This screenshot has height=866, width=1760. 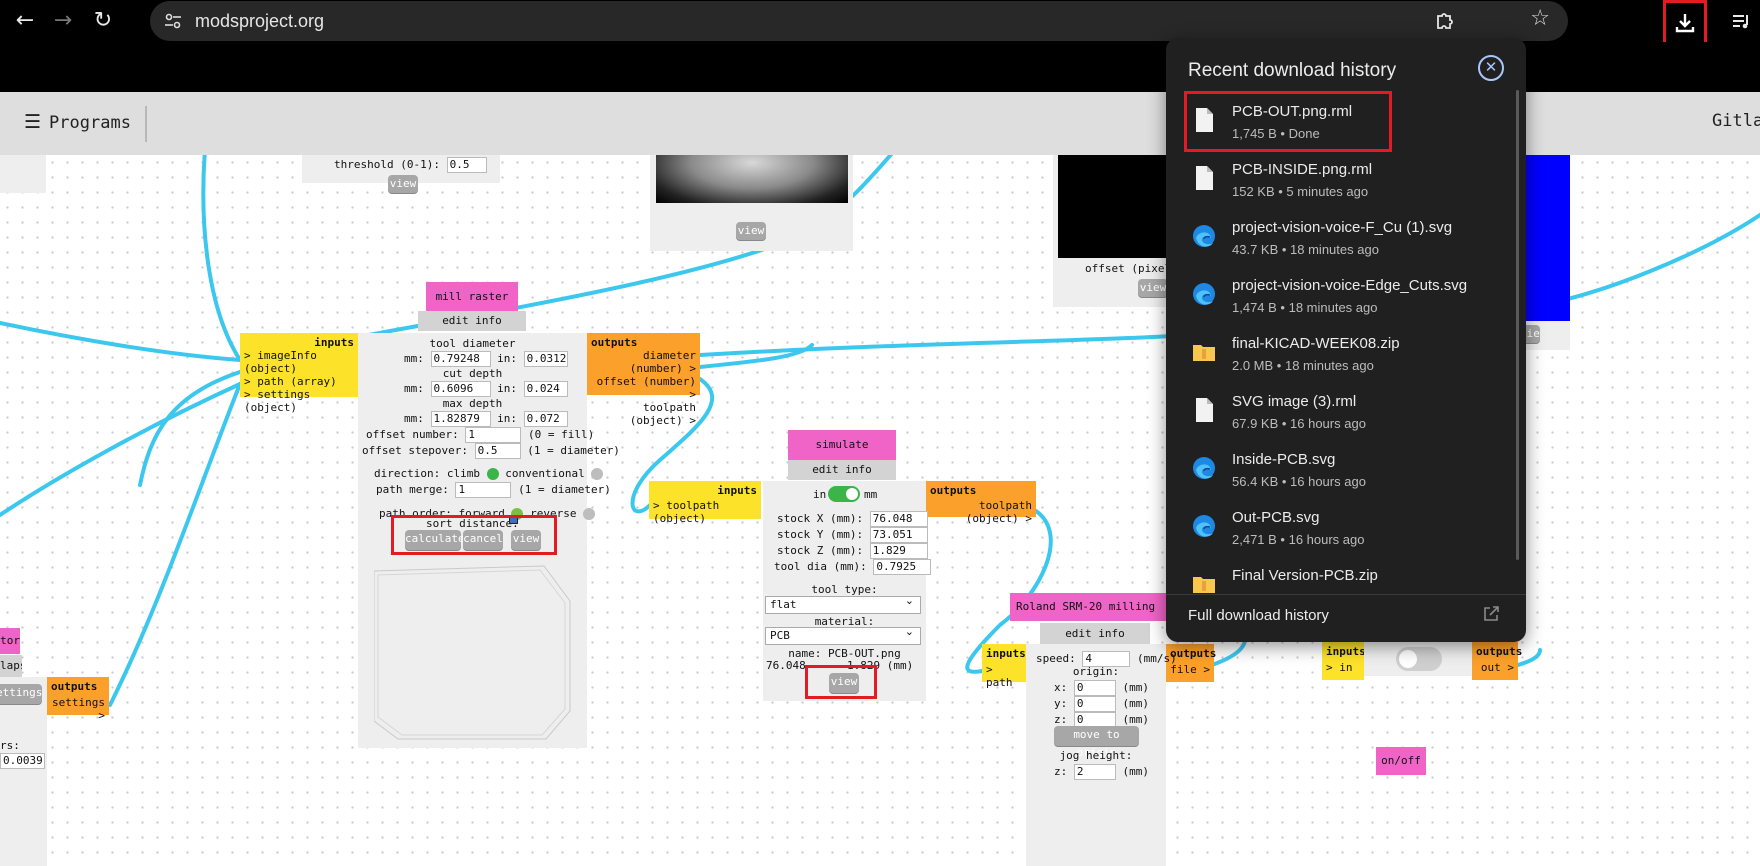 I want to click on simulate-title: simulate toolpath, so click(x=842, y=455).